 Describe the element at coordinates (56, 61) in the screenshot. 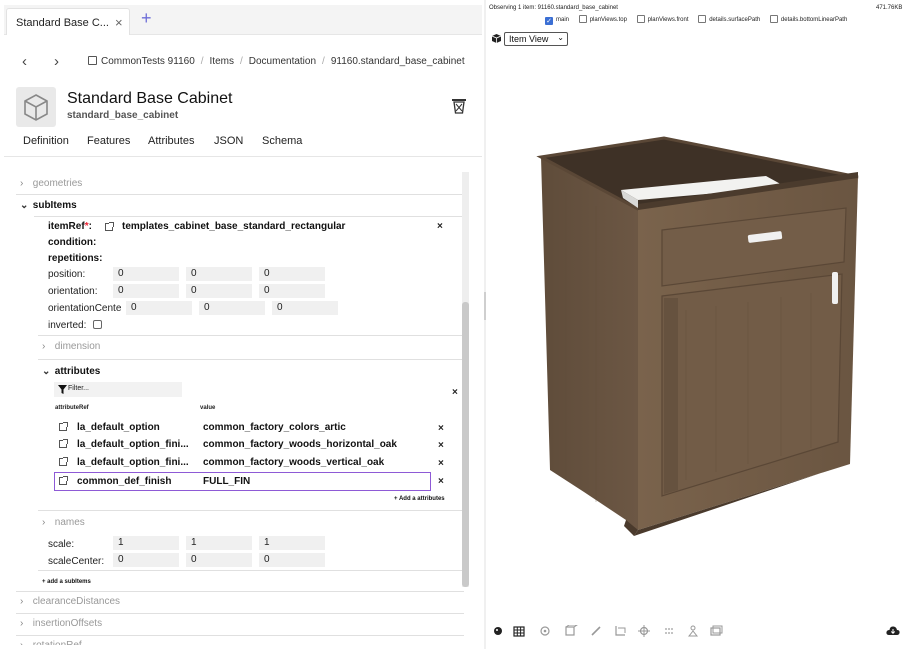

I see `chevron-right-icon: ›` at that location.